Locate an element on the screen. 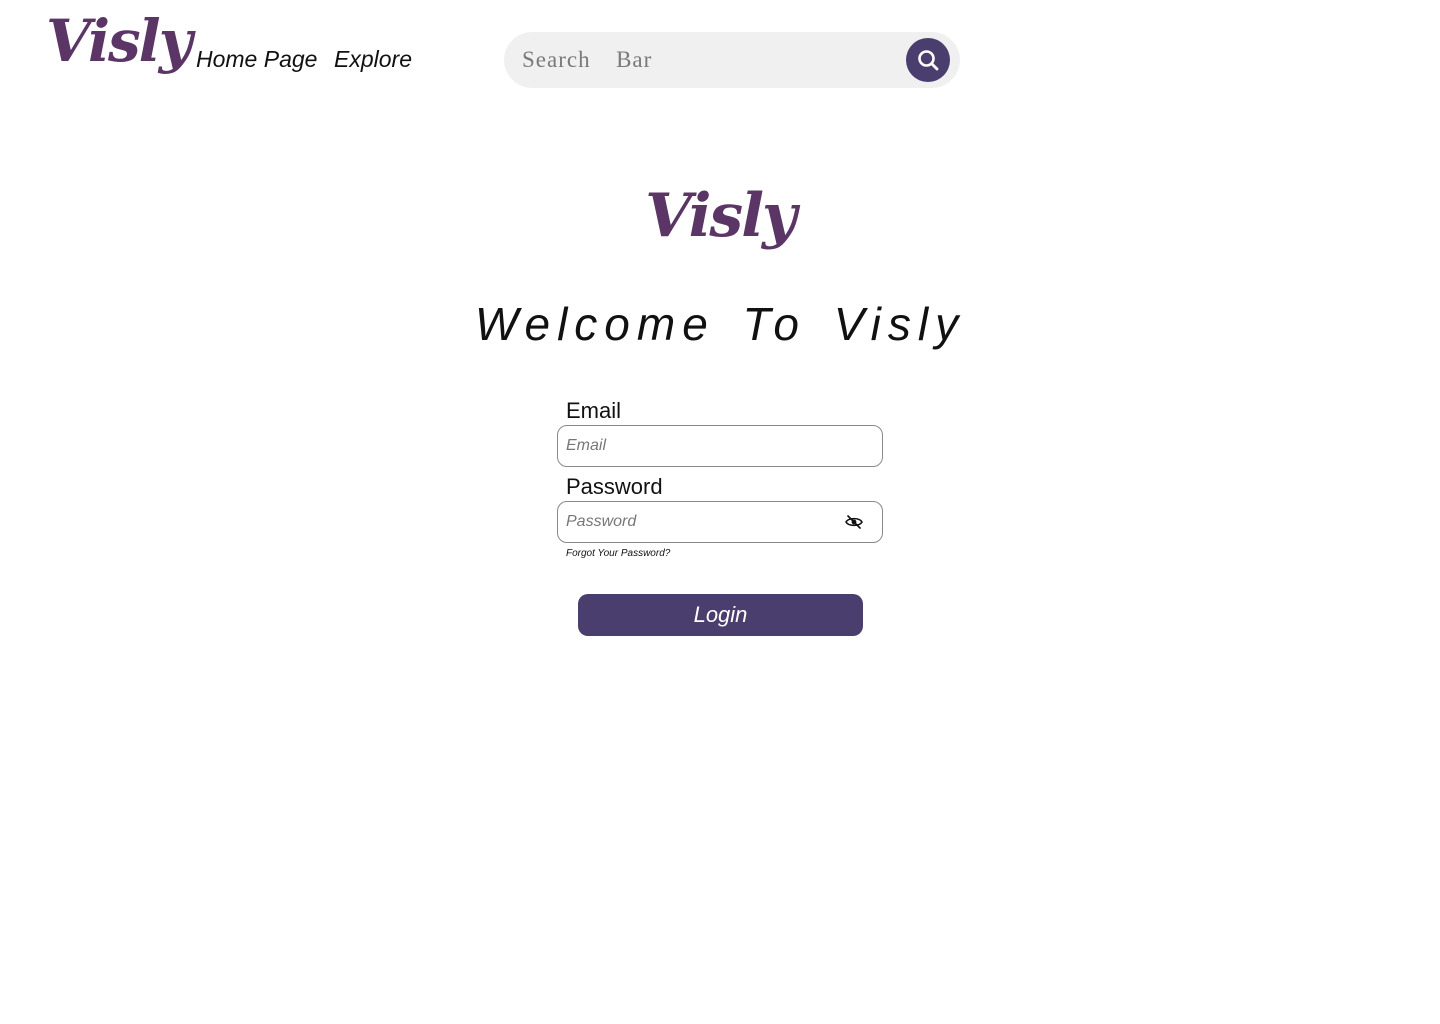 This screenshot has height=1024, width=1440. brand-logo: Visly is located at coordinates (119, 41).